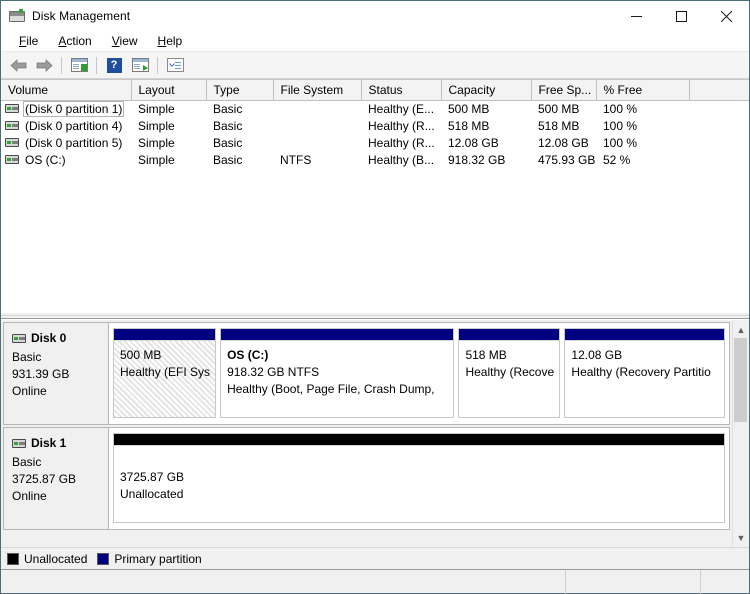 This screenshot has width=750, height=594. What do you see at coordinates (473, 142) in the screenshot?
I see `cell-capacity: 12.08 GB` at bounding box center [473, 142].